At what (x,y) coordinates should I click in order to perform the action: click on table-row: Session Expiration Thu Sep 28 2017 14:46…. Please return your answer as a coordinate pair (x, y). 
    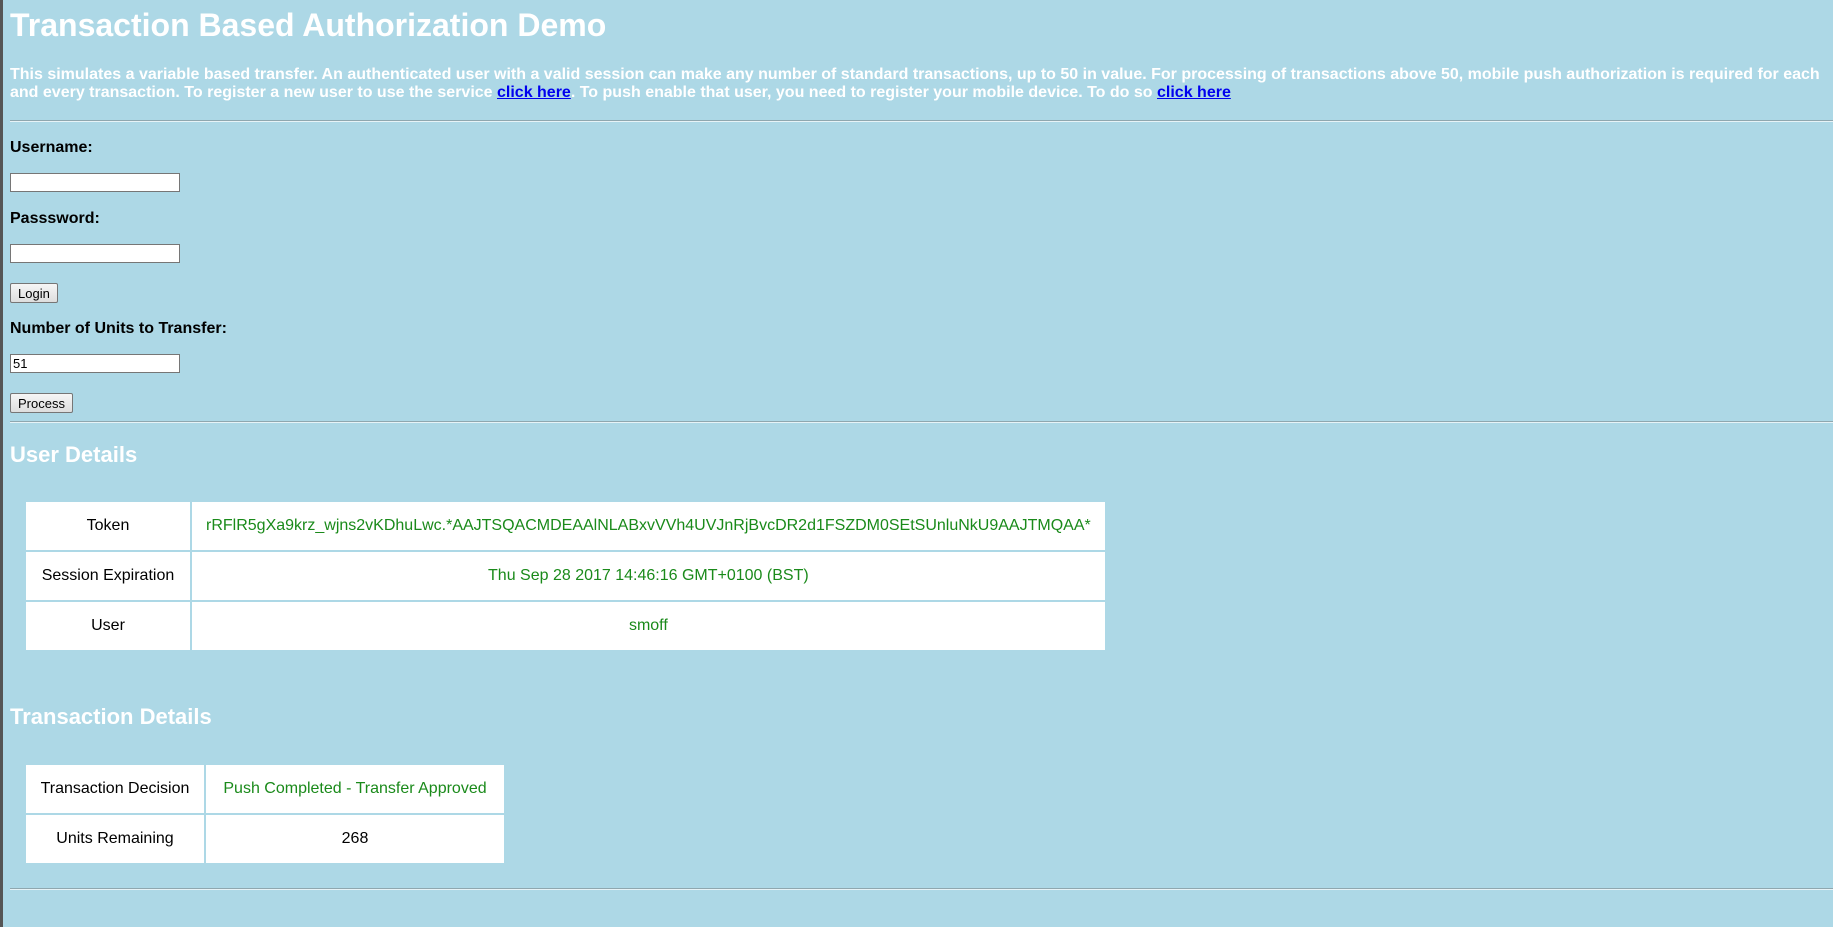
    Looking at the image, I should click on (565, 576).